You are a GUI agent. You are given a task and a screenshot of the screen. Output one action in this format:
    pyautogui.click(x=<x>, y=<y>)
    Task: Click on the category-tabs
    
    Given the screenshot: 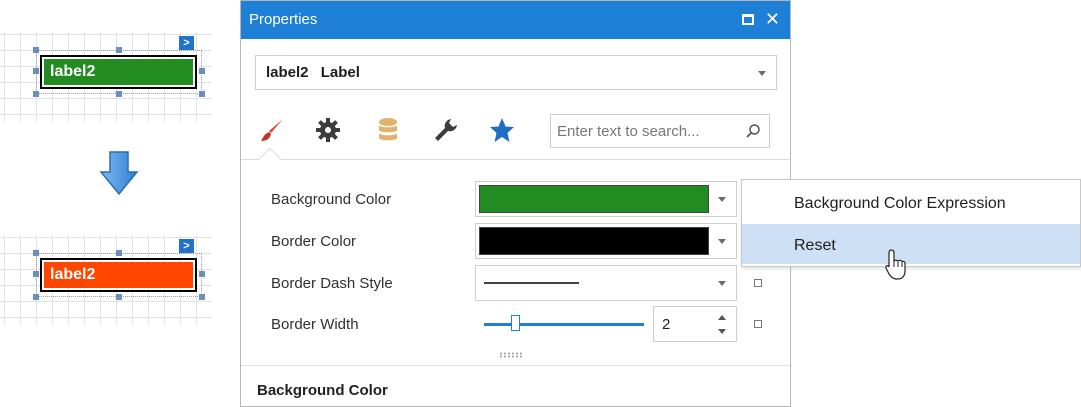 What is the action you would take?
    pyautogui.click(x=516, y=134)
    